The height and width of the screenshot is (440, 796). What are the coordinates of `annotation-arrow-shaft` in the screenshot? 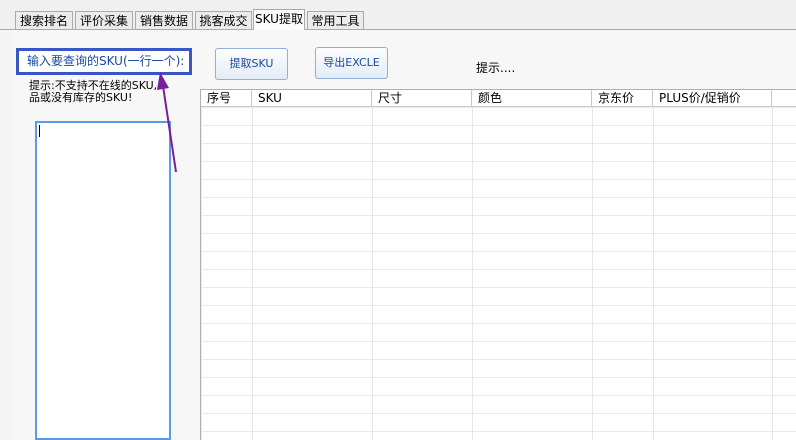 It's located at (169, 129).